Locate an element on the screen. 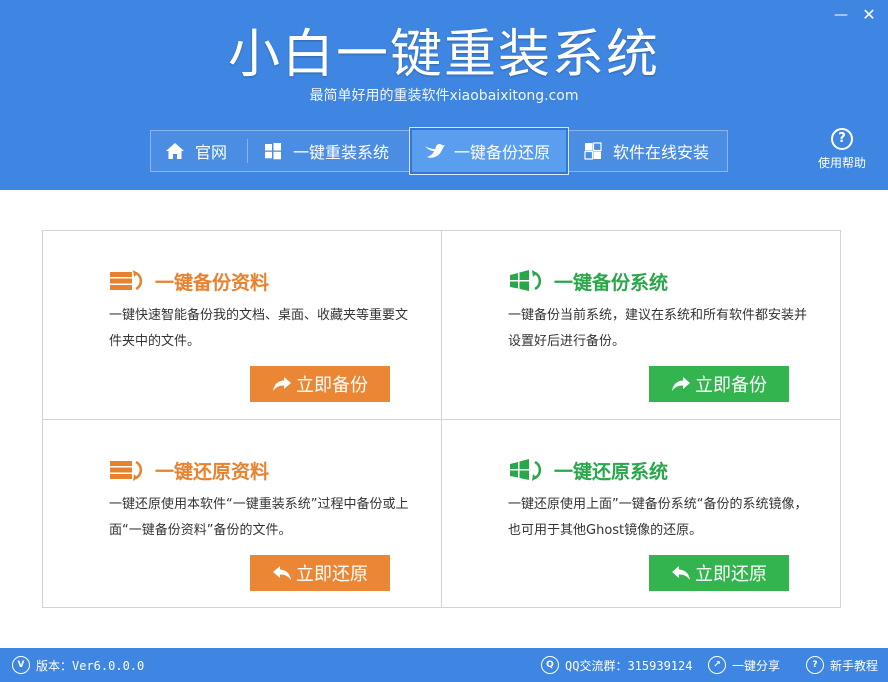  main-nav: 官网 一键重装系统 一键备份还原 软件在线安装 is located at coordinates (439, 151).